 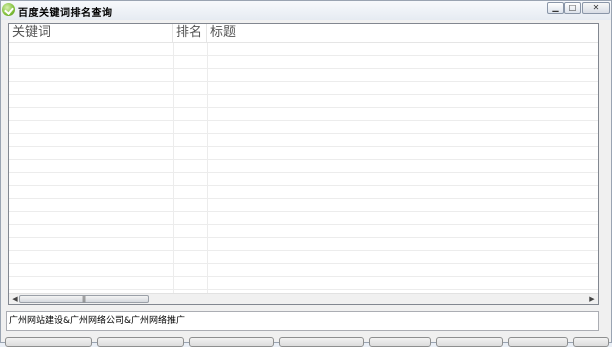 What do you see at coordinates (302, 321) in the screenshot?
I see `keywords-input: 广州网站建设&广州网络公司&广州网络推广` at bounding box center [302, 321].